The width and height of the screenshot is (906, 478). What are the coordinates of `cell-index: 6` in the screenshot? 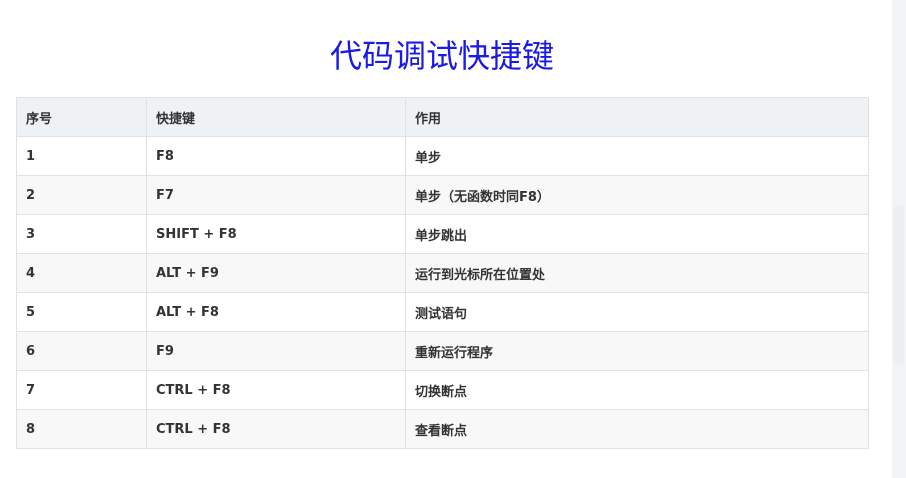 It's located at (81, 351).